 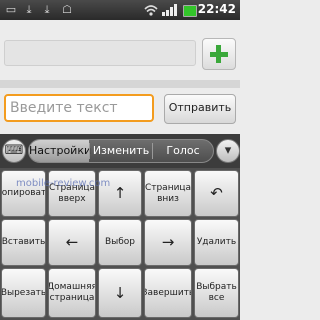 I want to click on tab-voice: Голос, so click(x=183, y=151).